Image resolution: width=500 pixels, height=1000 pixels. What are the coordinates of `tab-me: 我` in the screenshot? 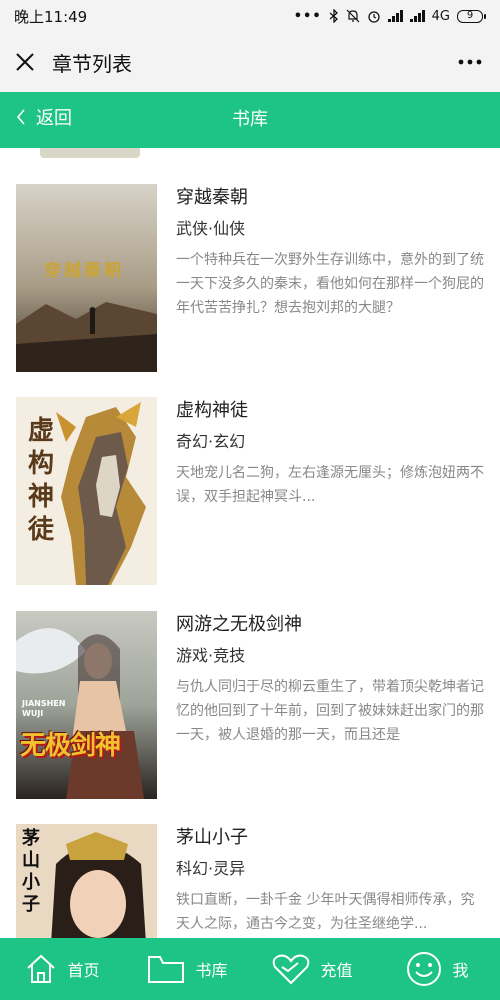 It's located at (437, 969).